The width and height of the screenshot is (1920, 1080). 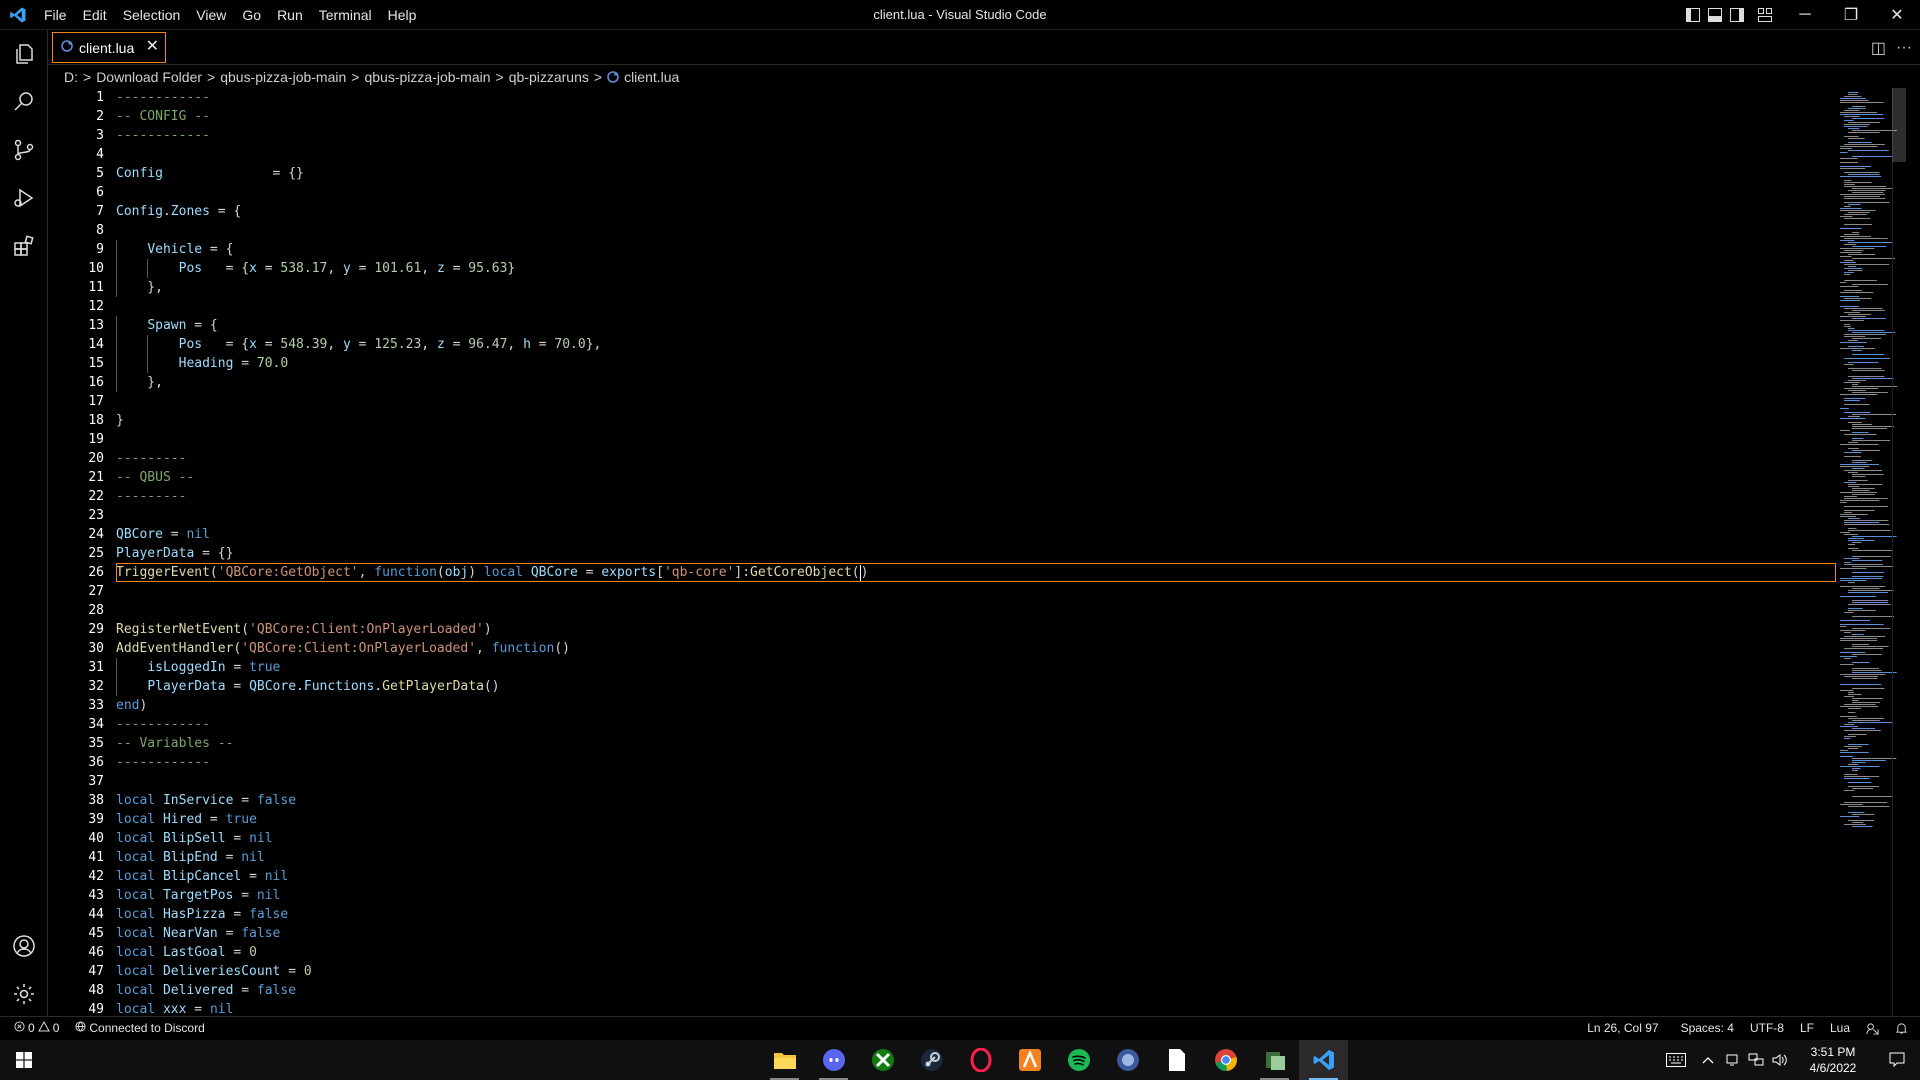 I want to click on code-line: -- Variables --, so click(x=976, y=743).